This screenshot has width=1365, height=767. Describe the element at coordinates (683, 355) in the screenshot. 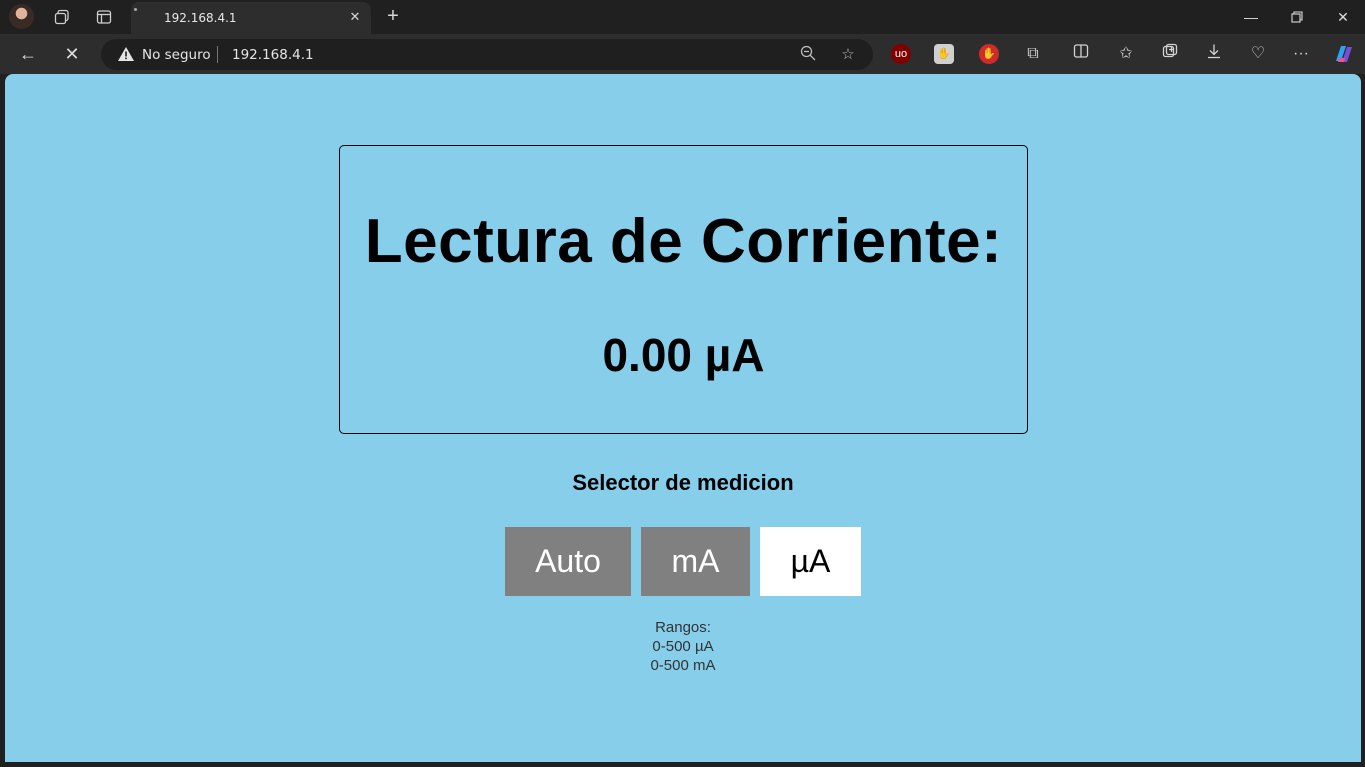

I see `current-reading-value: 0.00 µA` at that location.